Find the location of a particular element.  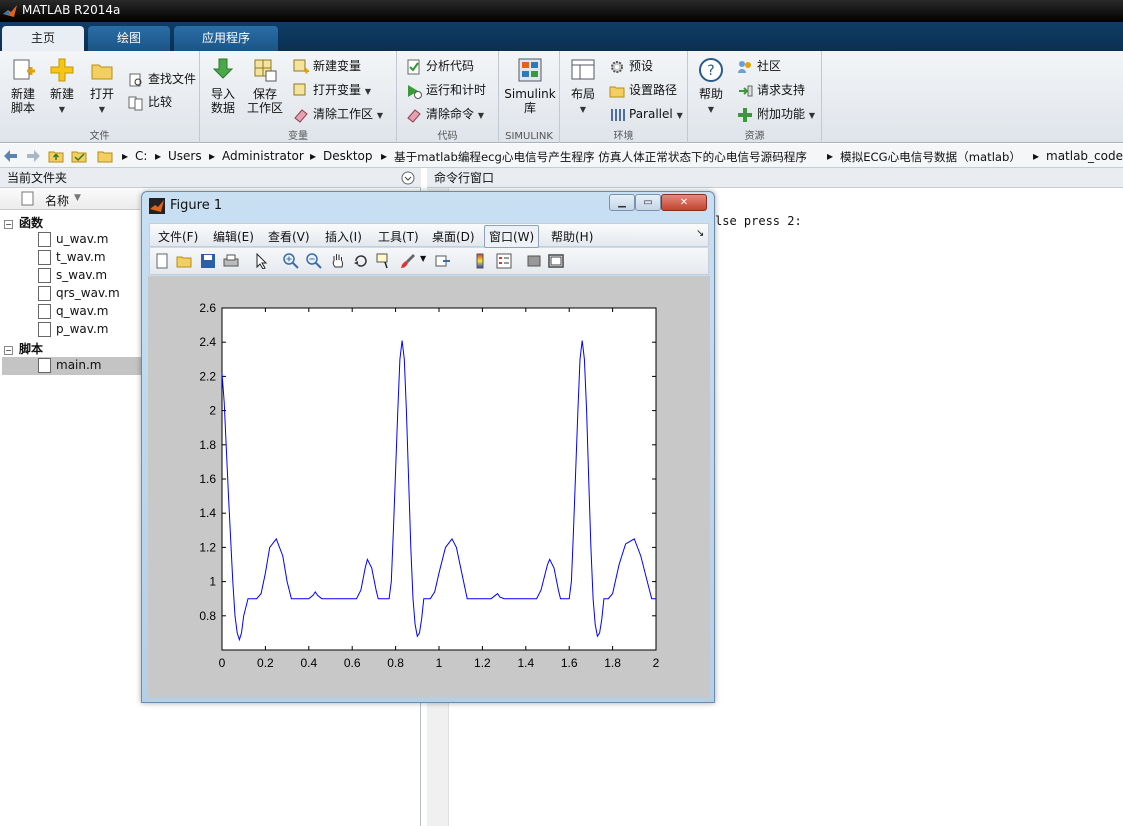

forward-arrow-icon is located at coordinates (33, 156).